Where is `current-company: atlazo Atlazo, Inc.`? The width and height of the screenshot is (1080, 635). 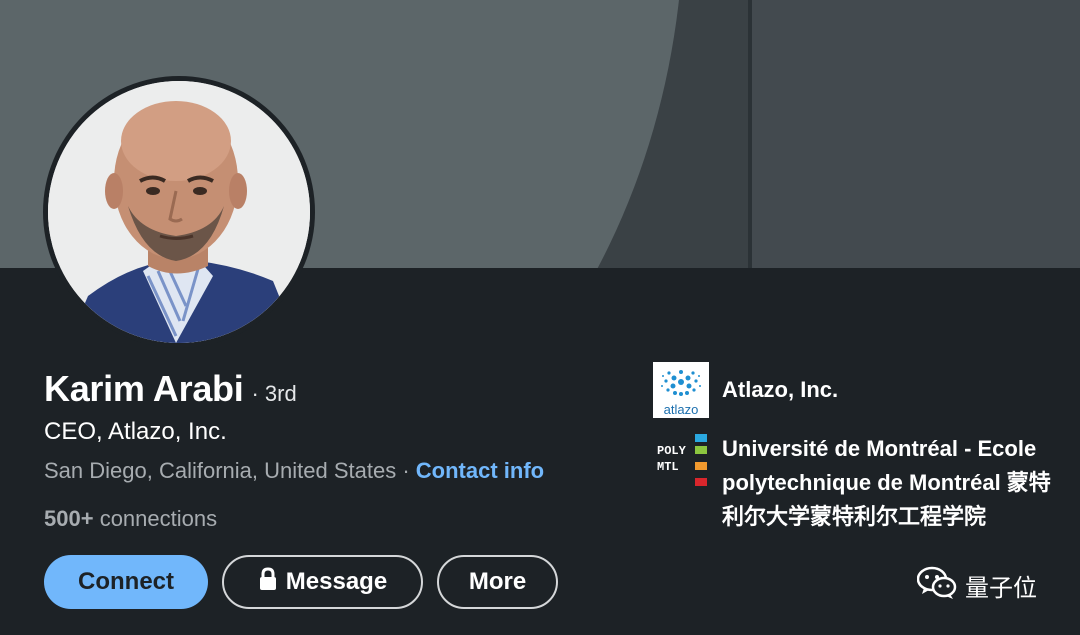 current-company: atlazo Atlazo, Inc. is located at coordinates (745, 390).